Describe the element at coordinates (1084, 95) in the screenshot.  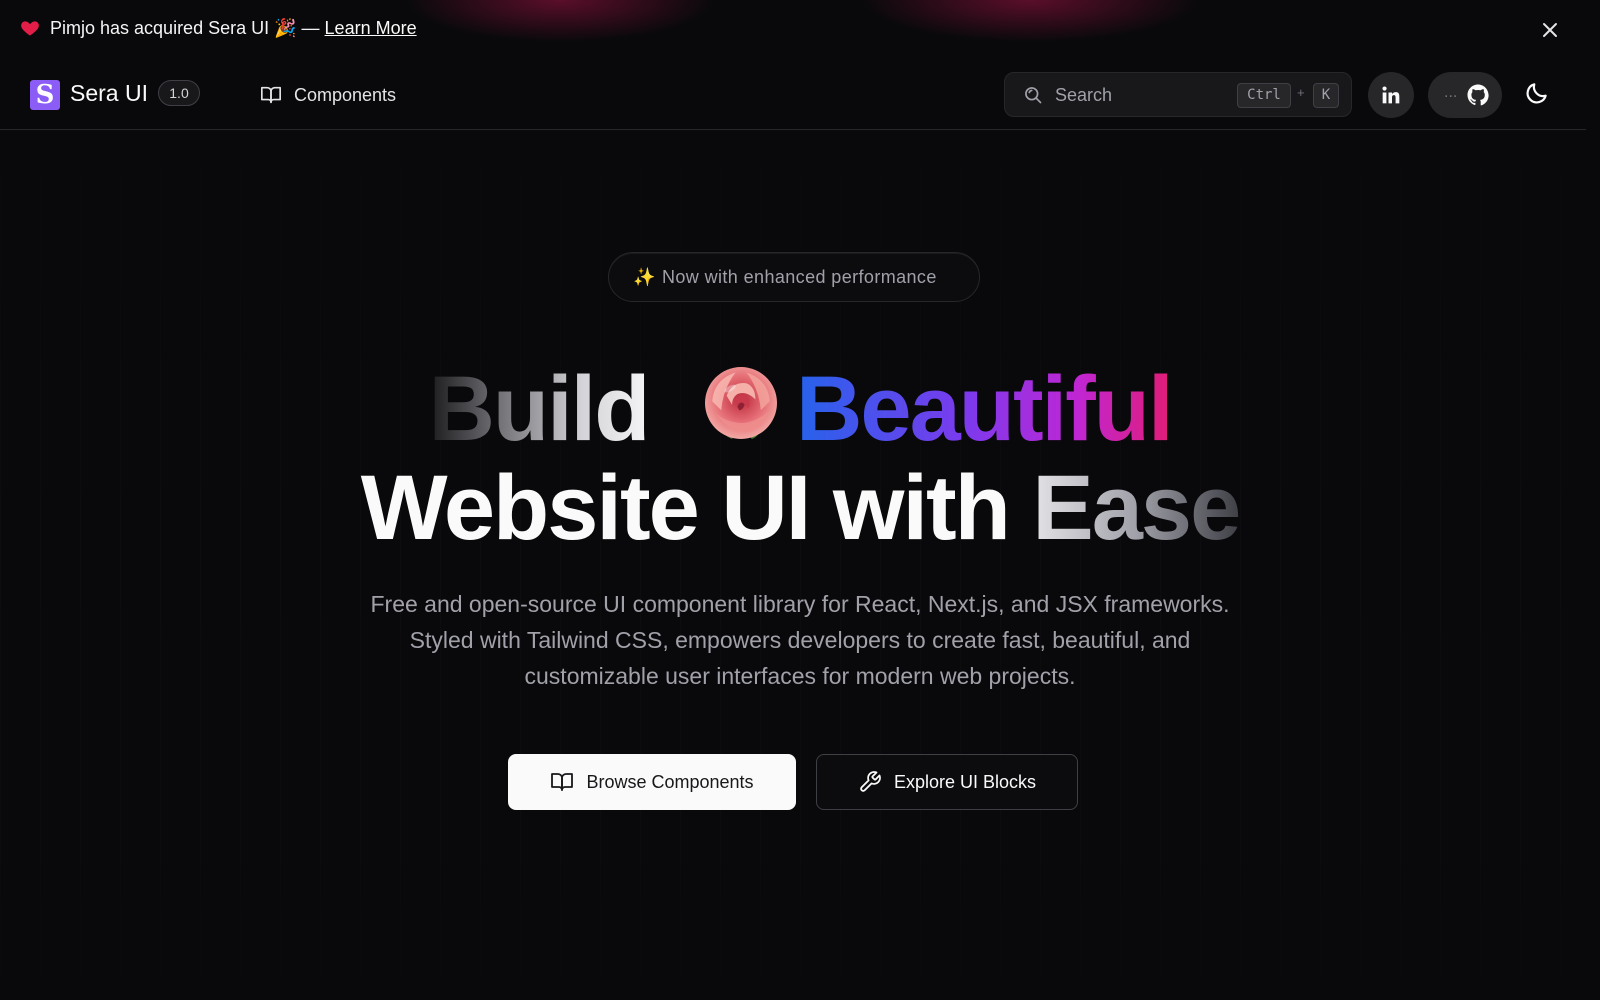
I see `search-placeholder: Search` at that location.